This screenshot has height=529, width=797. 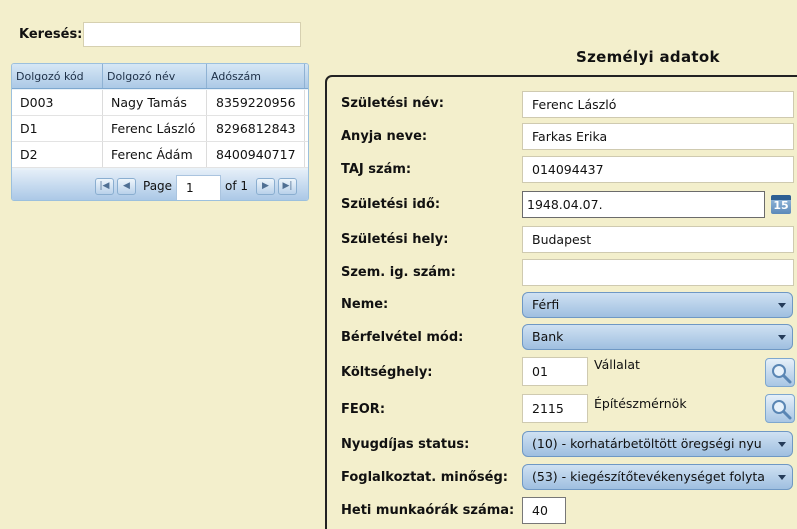 What do you see at coordinates (155, 128) in the screenshot?
I see `cell-dolgozo-nev: Ferenc László` at bounding box center [155, 128].